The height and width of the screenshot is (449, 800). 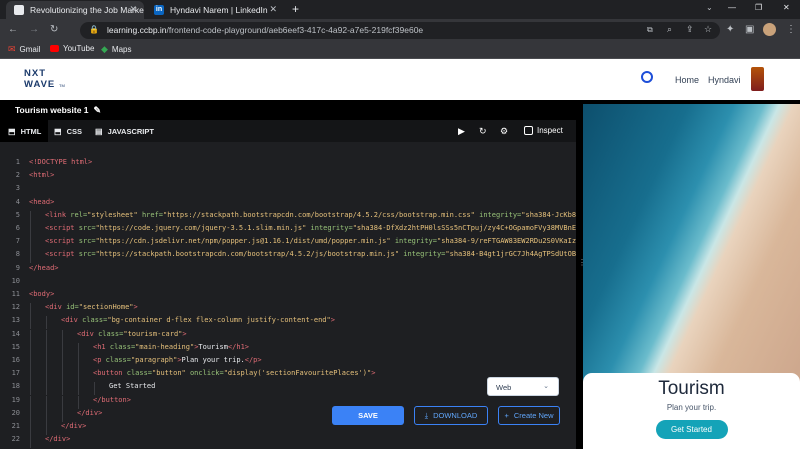 What do you see at coordinates (288, 204) in the screenshot?
I see `code-line: 4 <head>` at bounding box center [288, 204].